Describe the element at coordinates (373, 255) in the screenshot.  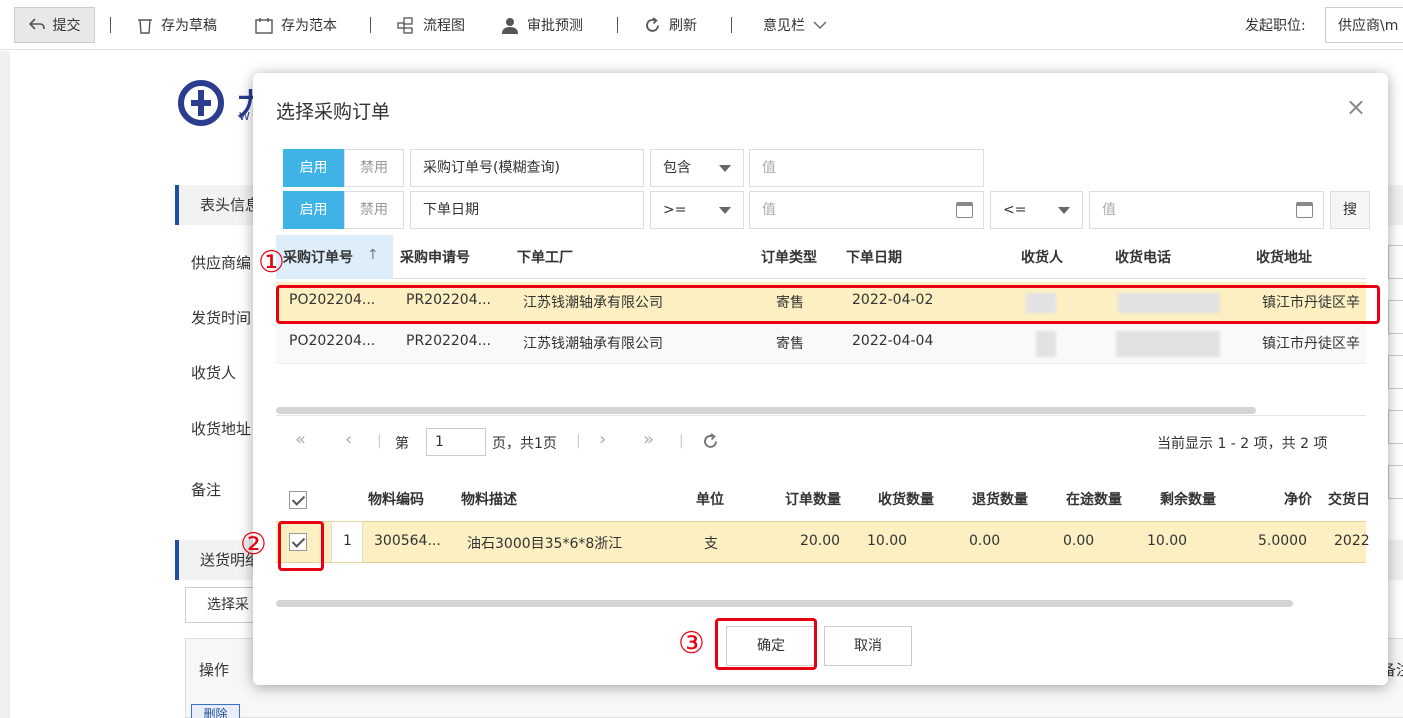
I see `sort-asc-icon: ↑` at that location.